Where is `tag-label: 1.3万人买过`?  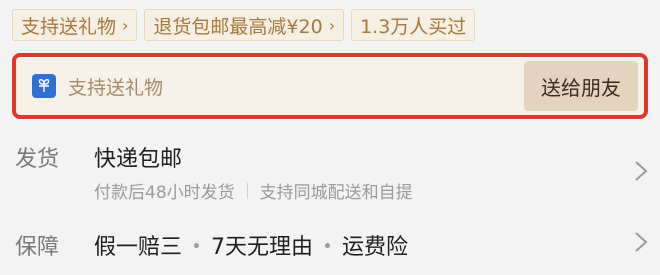 tag-label: 1.3万人买过 is located at coordinates (413, 26).